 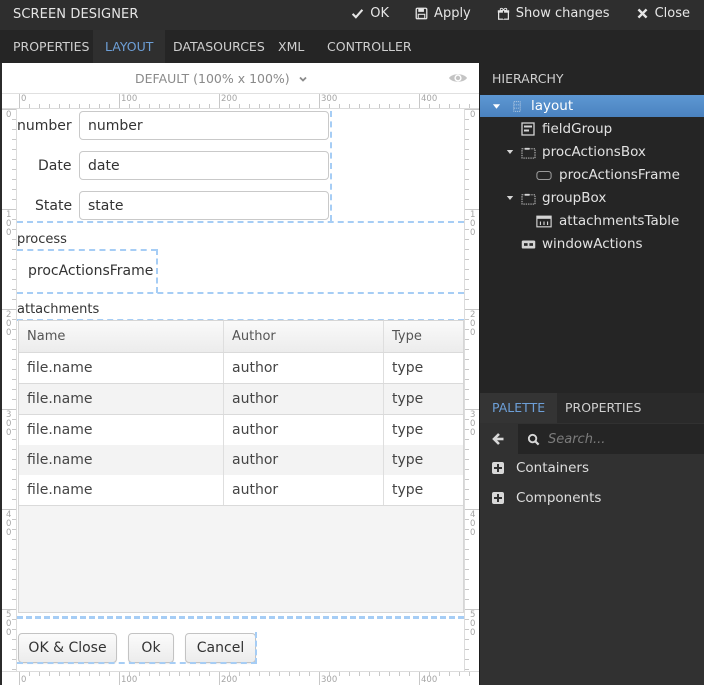 What do you see at coordinates (592, 129) in the screenshot?
I see `tree-item-fieldgroup: fieldGroup` at bounding box center [592, 129].